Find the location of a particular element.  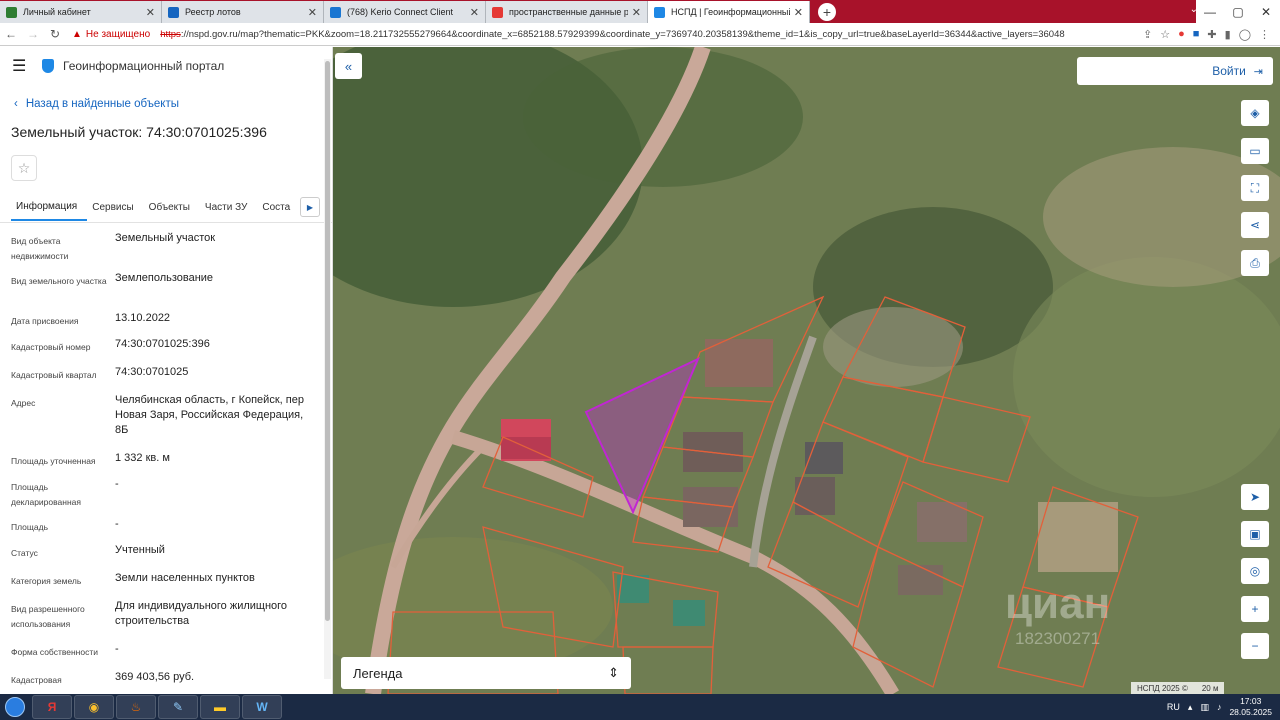

share-map-button: ⋖ is located at coordinates (1255, 225).